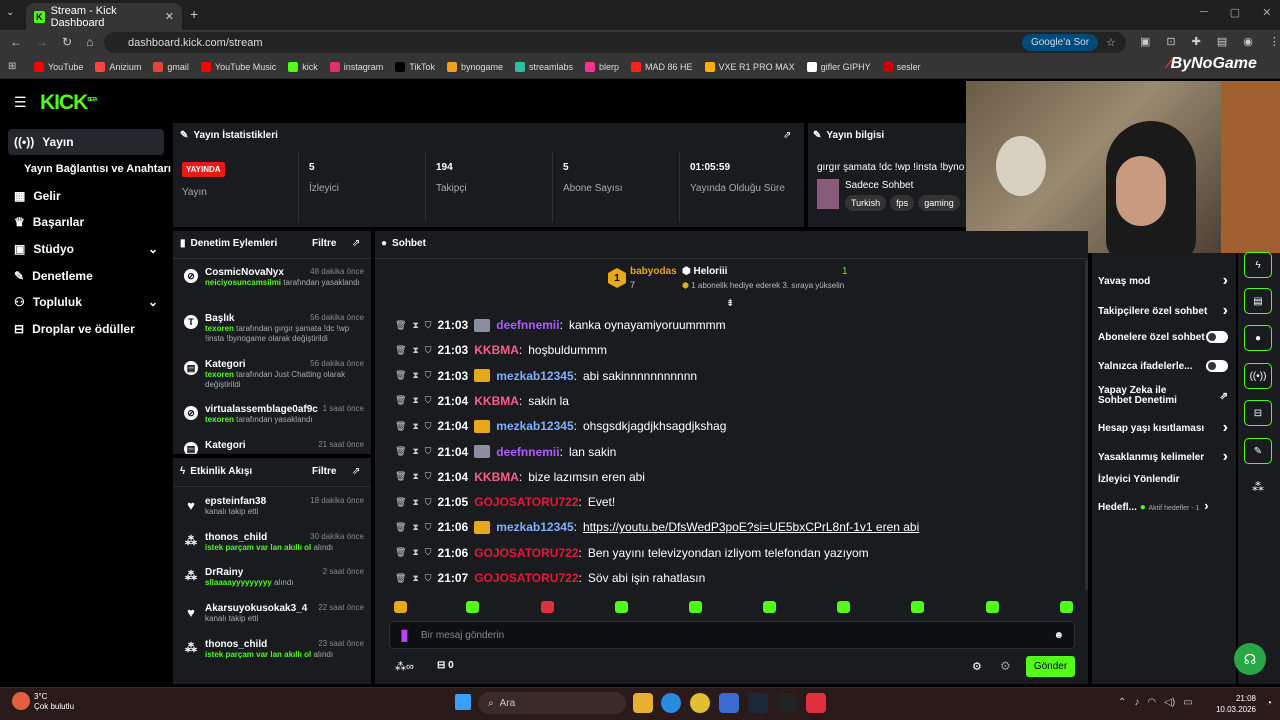 The image size is (1280, 720). I want to click on chat-settings-icon: ⚙, so click(977, 666).